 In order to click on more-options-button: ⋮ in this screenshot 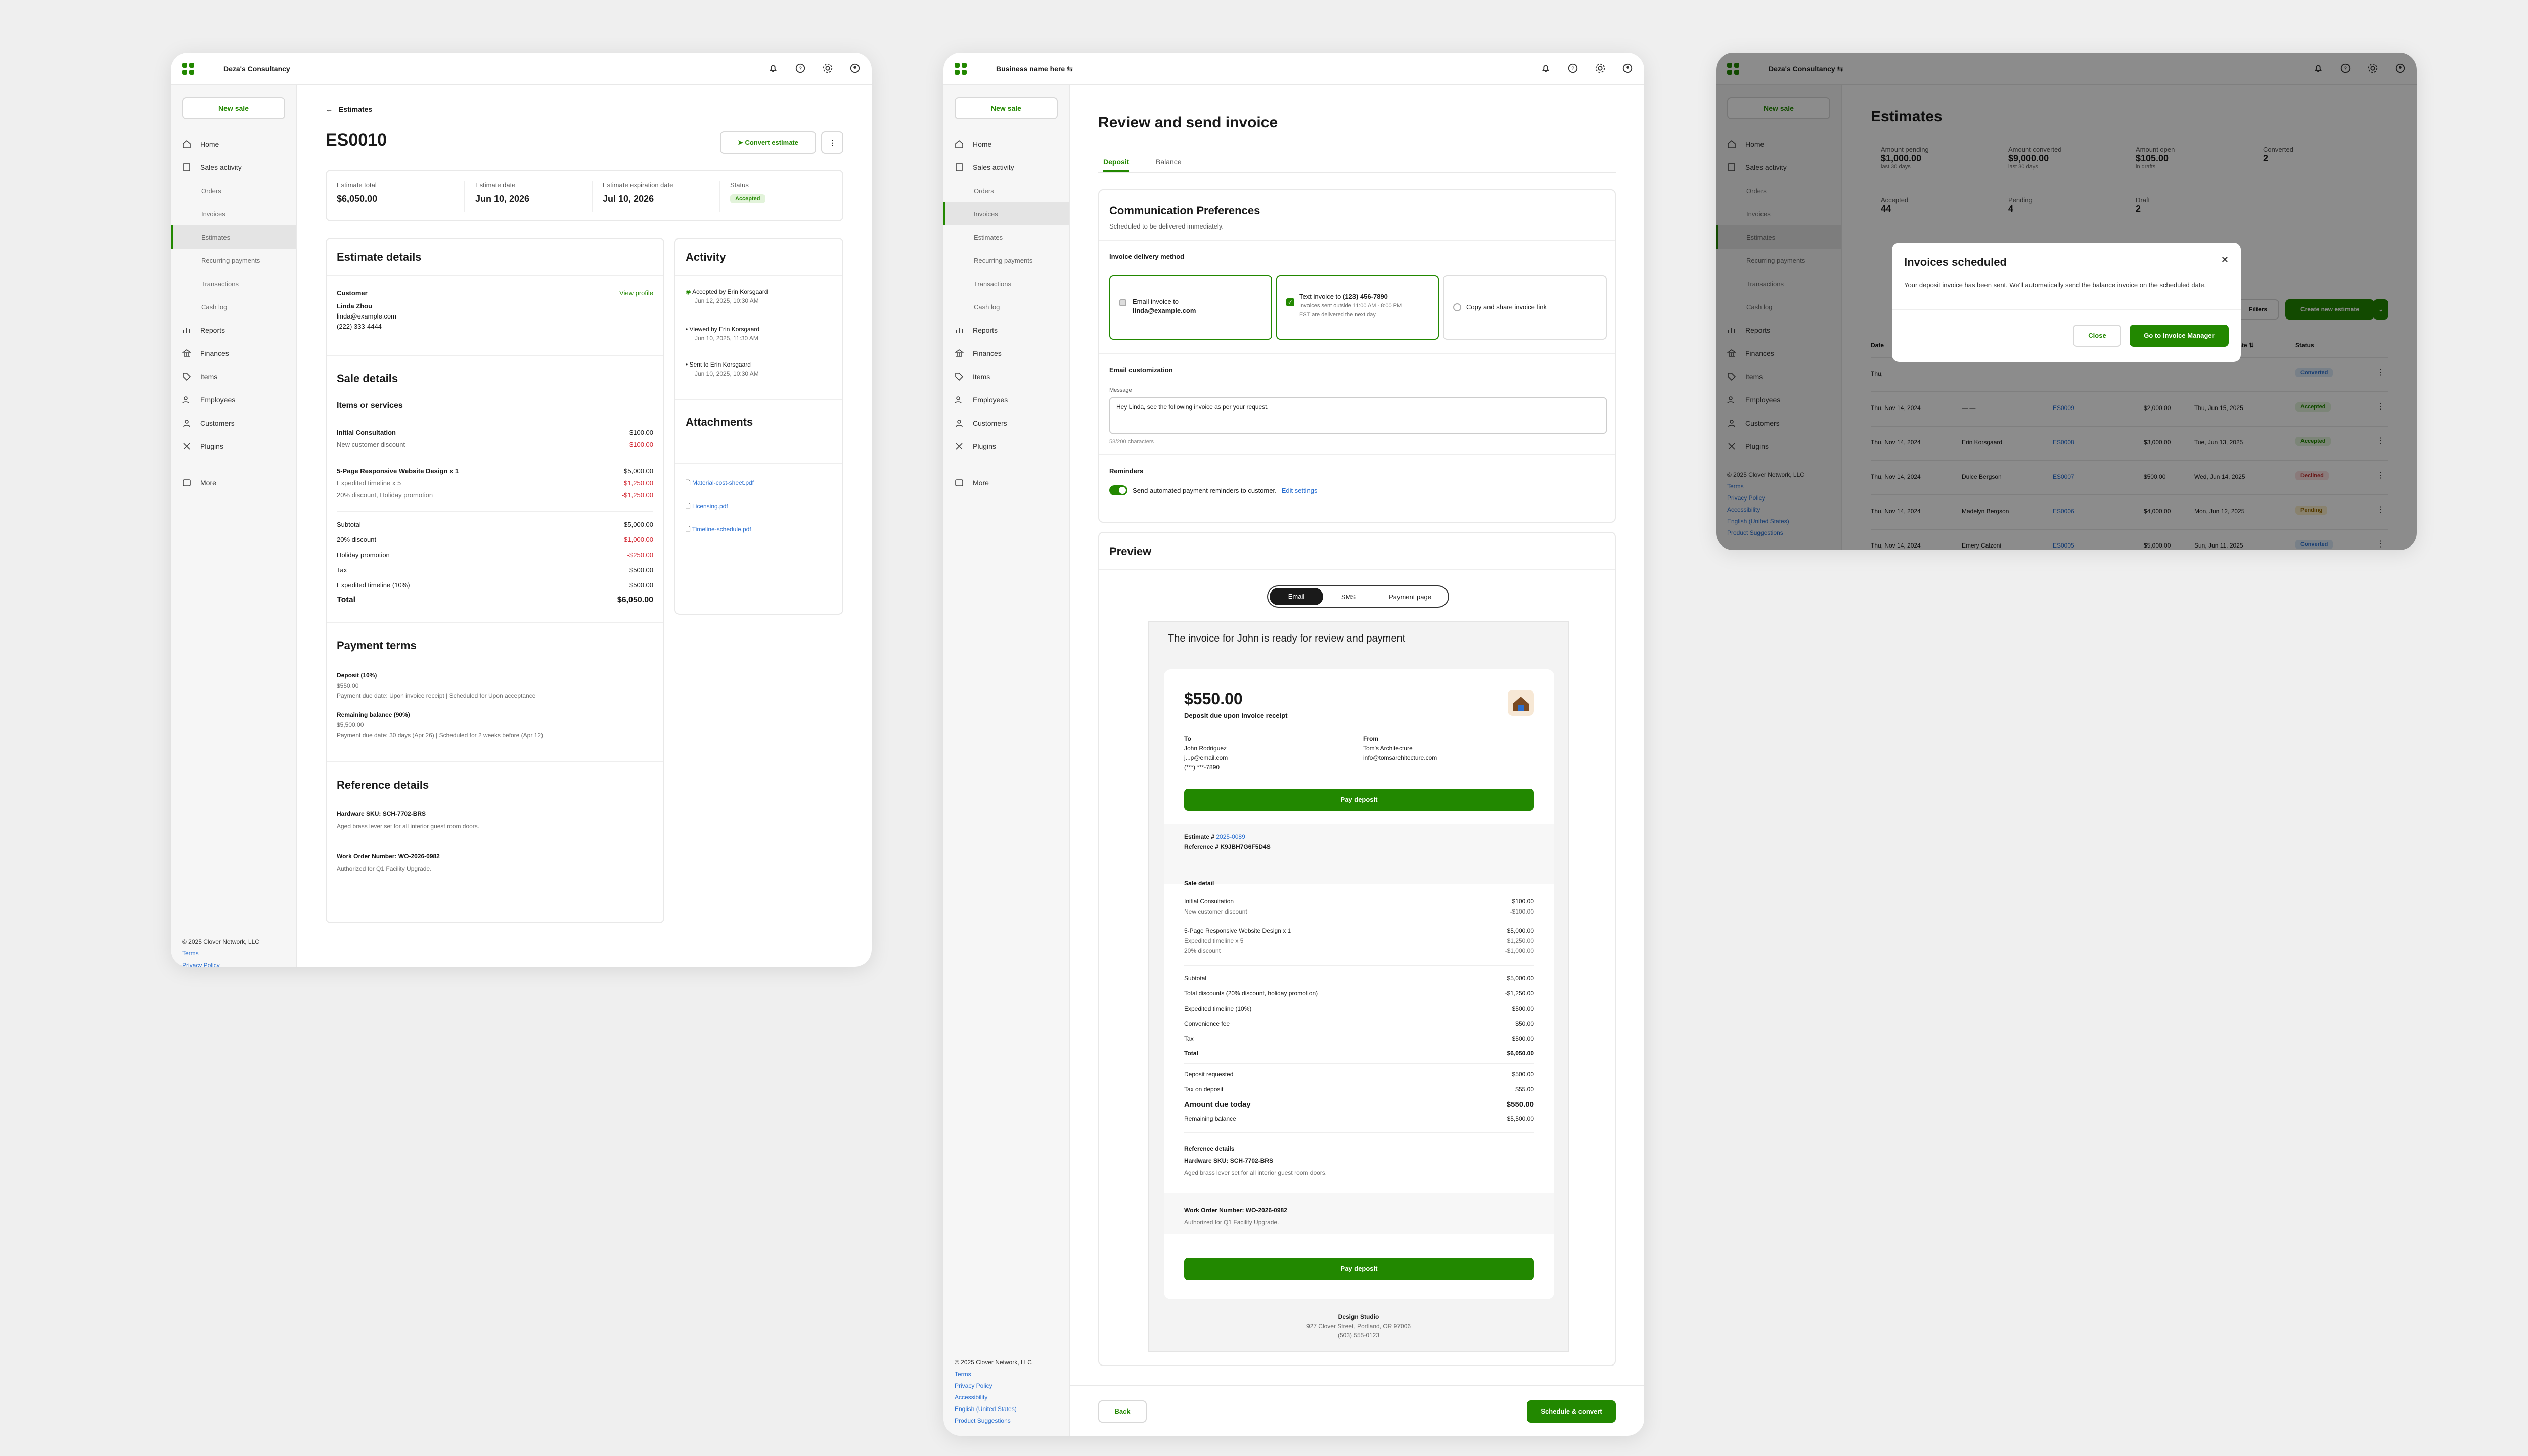, I will do `click(832, 142)`.